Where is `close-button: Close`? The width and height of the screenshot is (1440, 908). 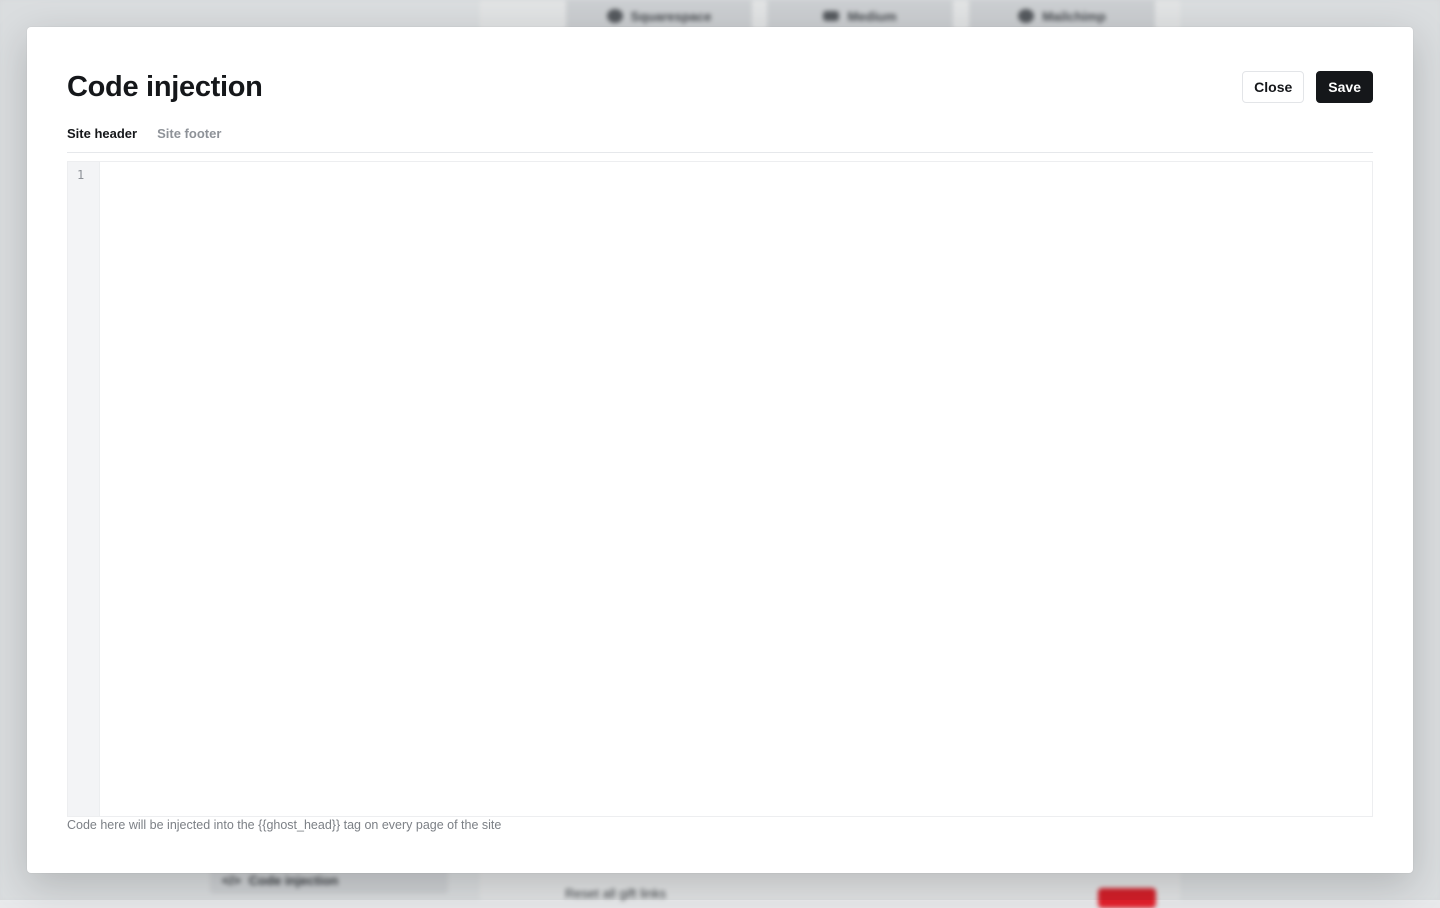 close-button: Close is located at coordinates (1273, 87).